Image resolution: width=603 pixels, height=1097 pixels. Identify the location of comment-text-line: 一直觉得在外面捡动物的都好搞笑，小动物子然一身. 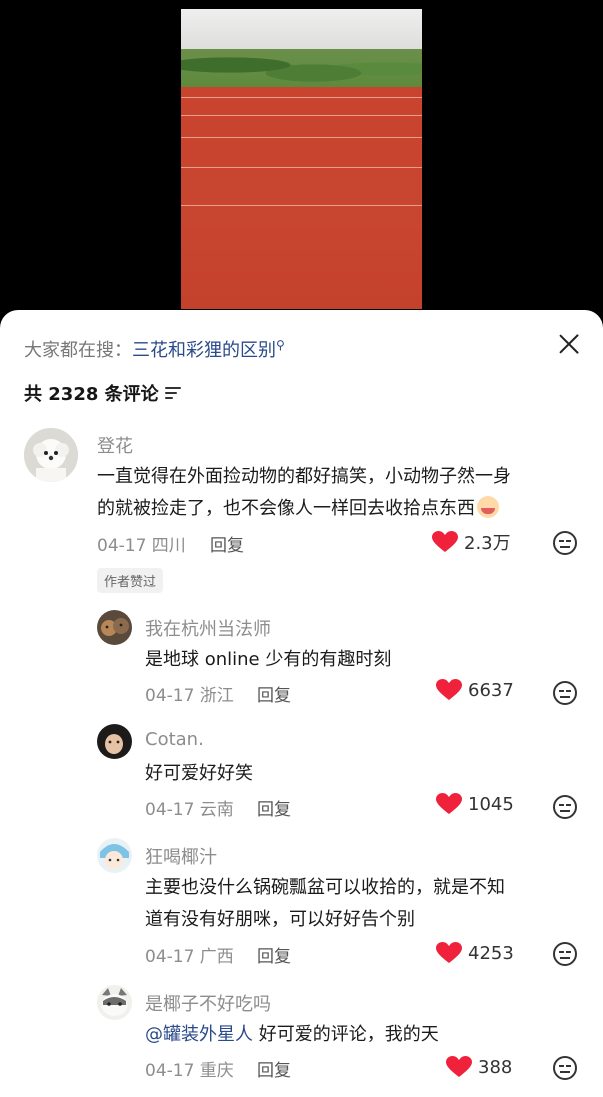
(304, 476).